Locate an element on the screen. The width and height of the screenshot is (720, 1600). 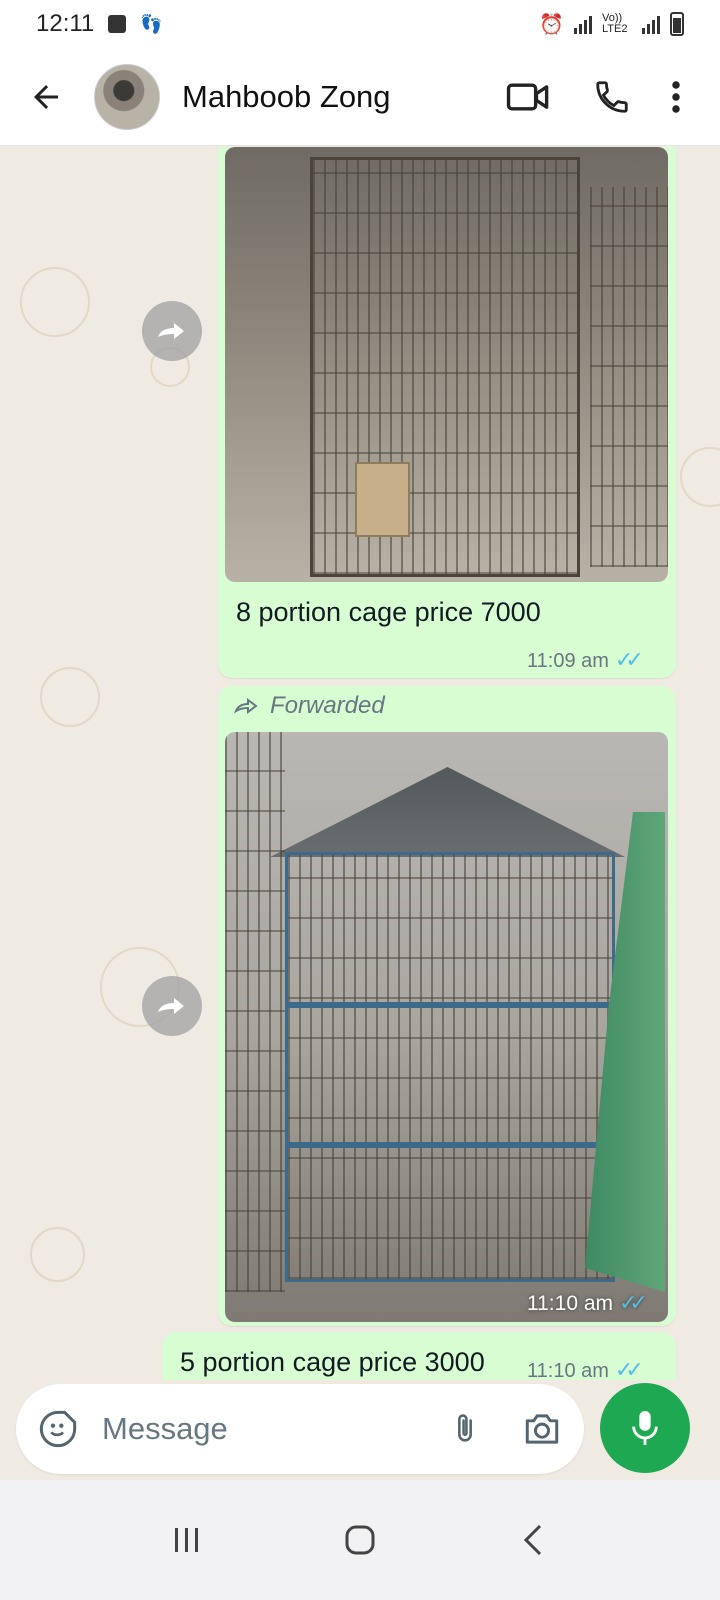
system-nav-bar is located at coordinates (360, 1540).